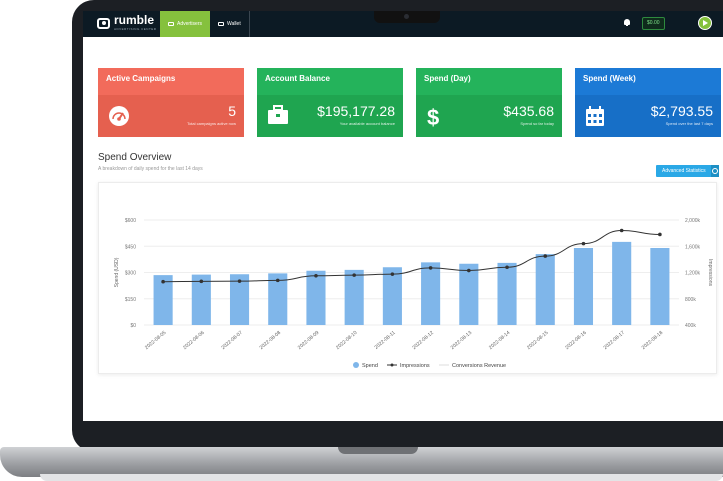  Describe the element at coordinates (119, 116) in the screenshot. I see `gauge-icon` at that location.